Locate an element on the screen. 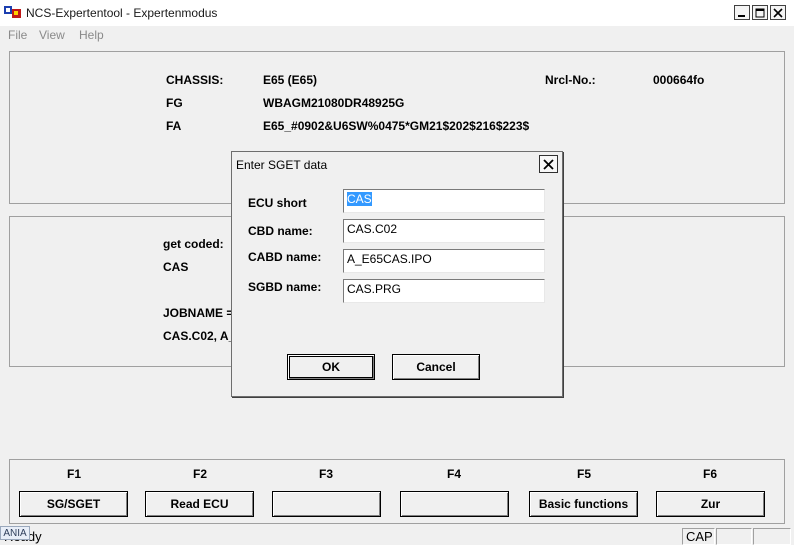  ecu-short-label: ECU short is located at coordinates (277, 203).